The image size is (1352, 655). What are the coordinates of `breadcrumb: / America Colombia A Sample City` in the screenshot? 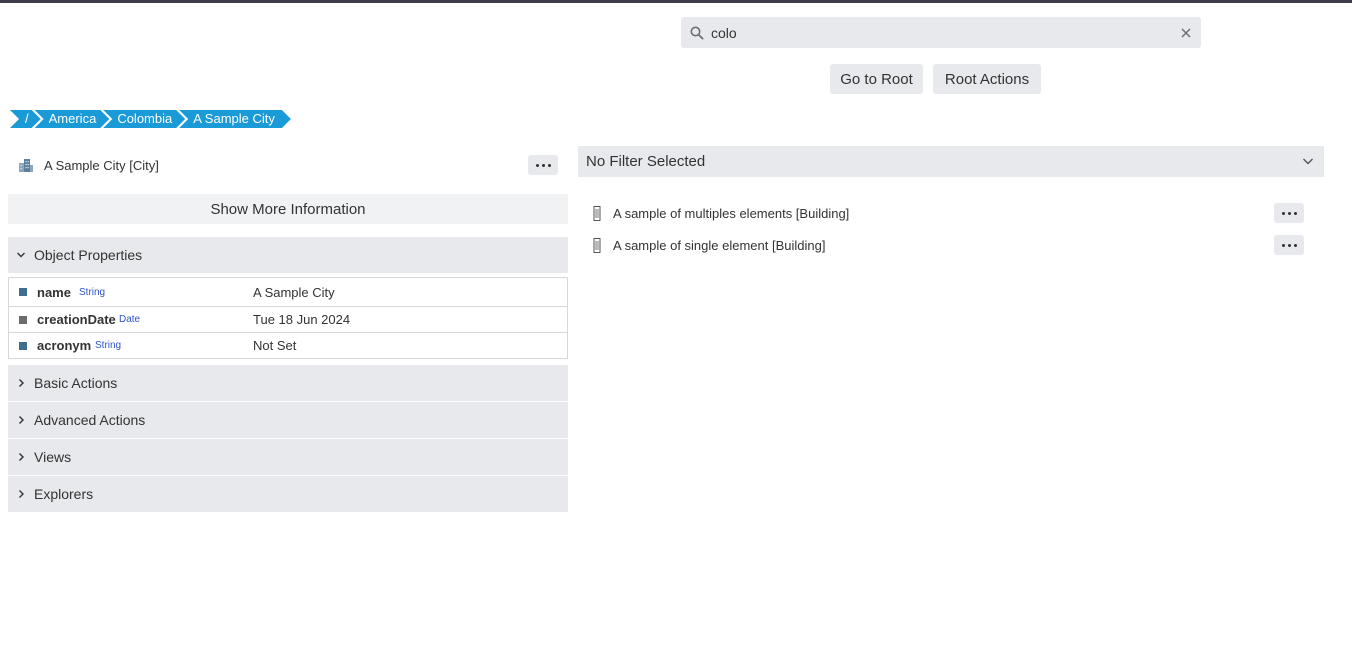 It's located at (150, 119).